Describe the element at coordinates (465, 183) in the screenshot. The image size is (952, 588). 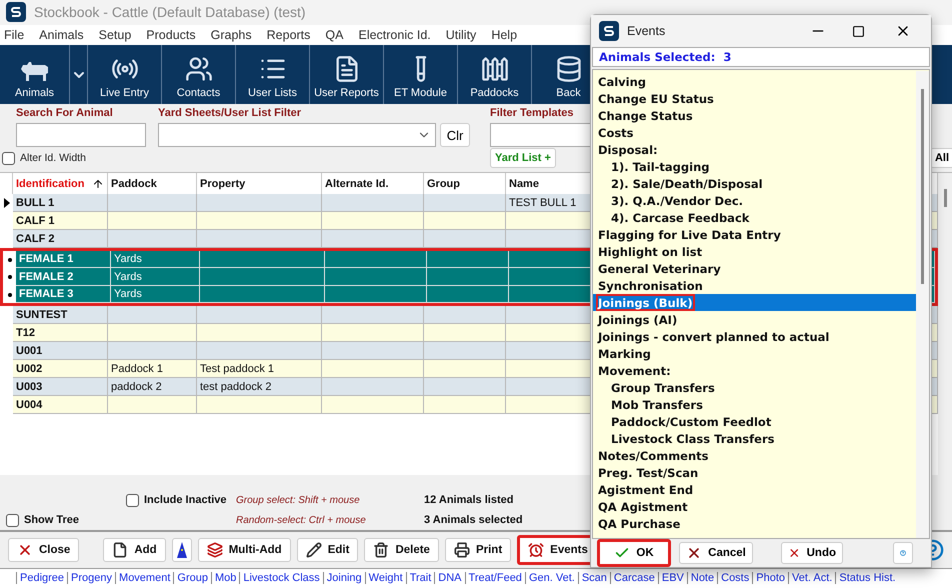
I see `column-header: Group` at that location.